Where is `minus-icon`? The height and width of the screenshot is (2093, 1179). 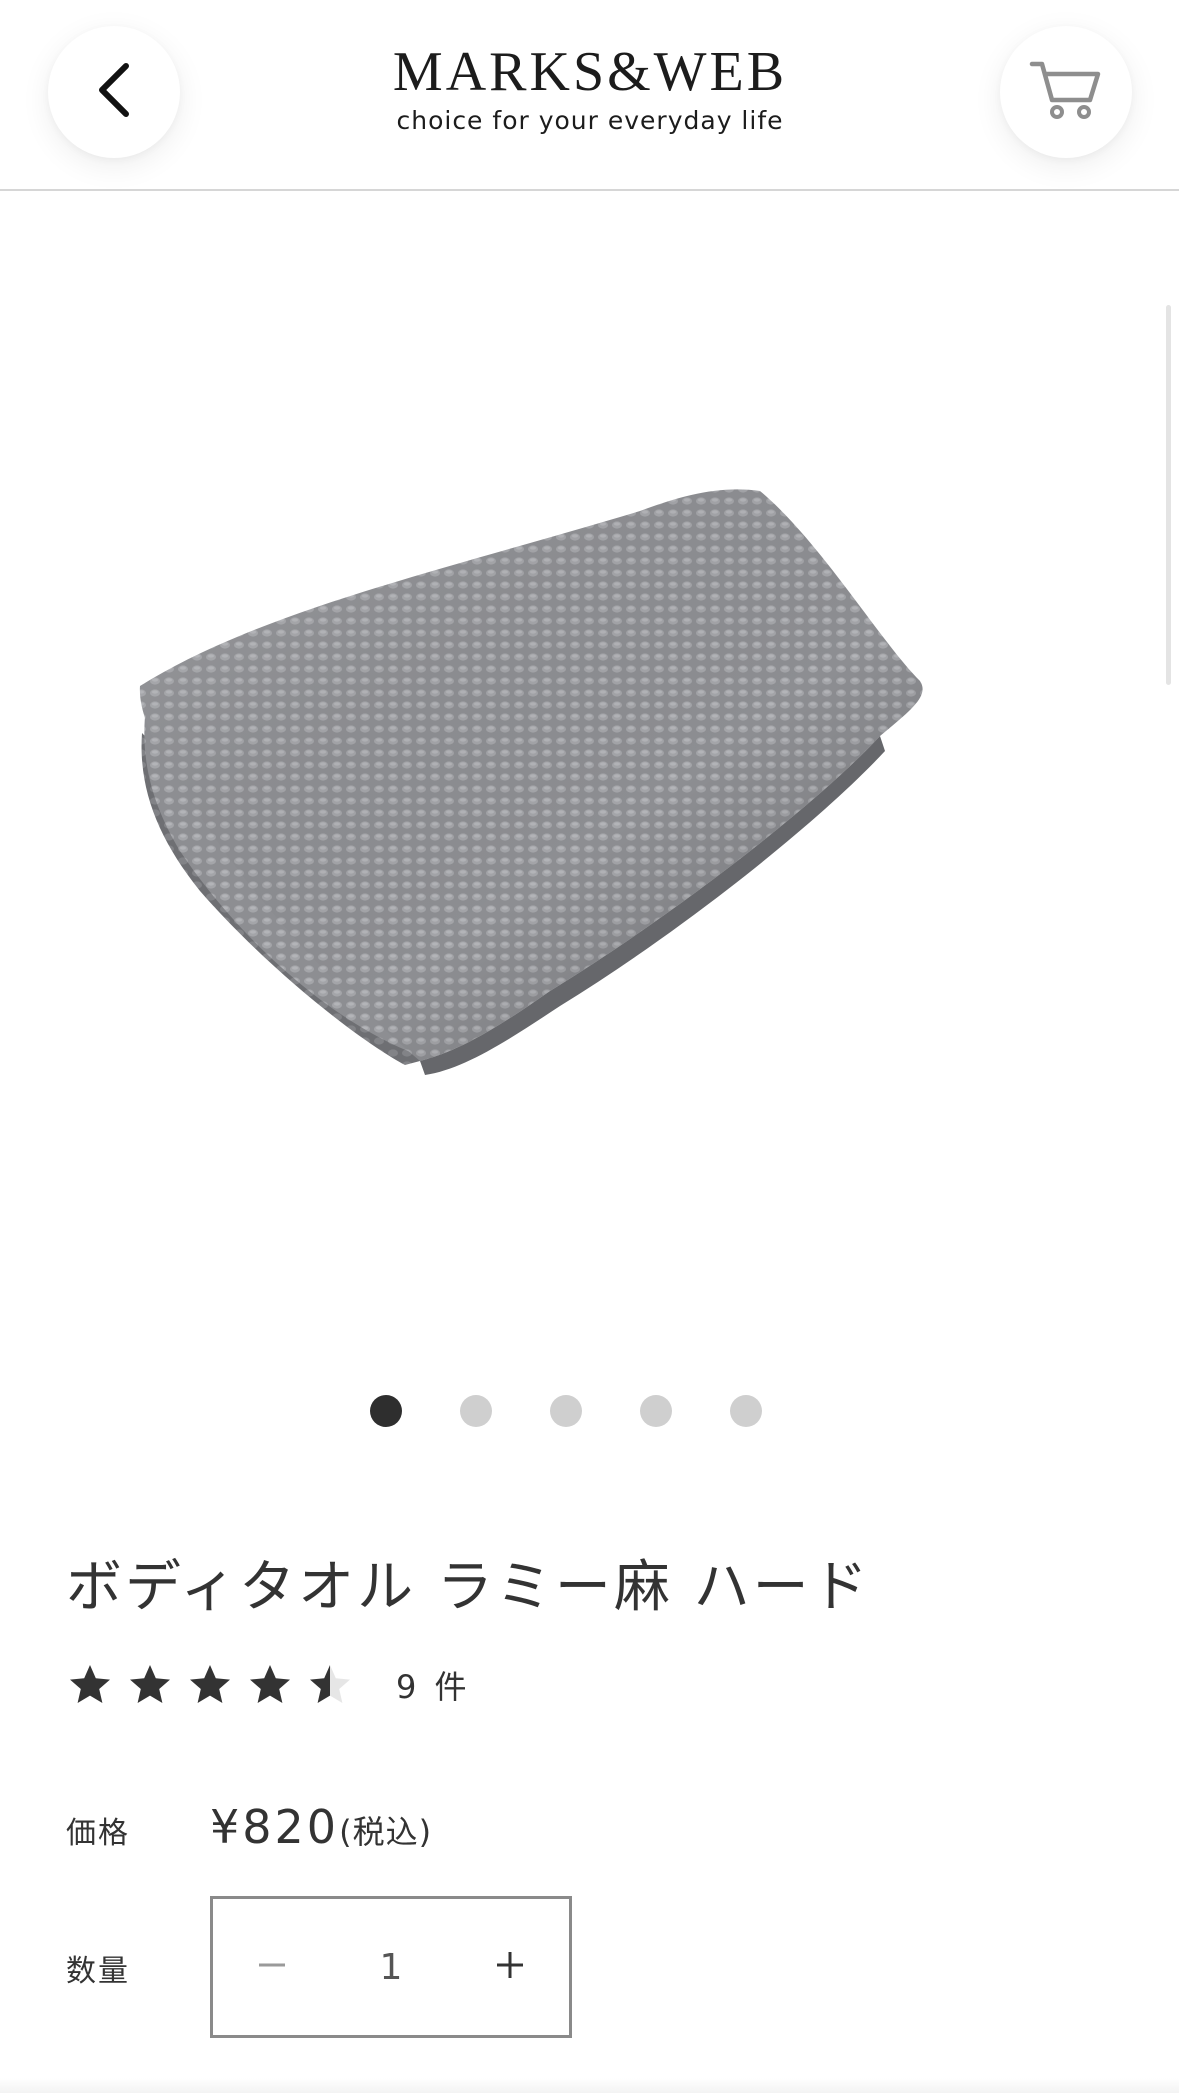 minus-icon is located at coordinates (272, 1967).